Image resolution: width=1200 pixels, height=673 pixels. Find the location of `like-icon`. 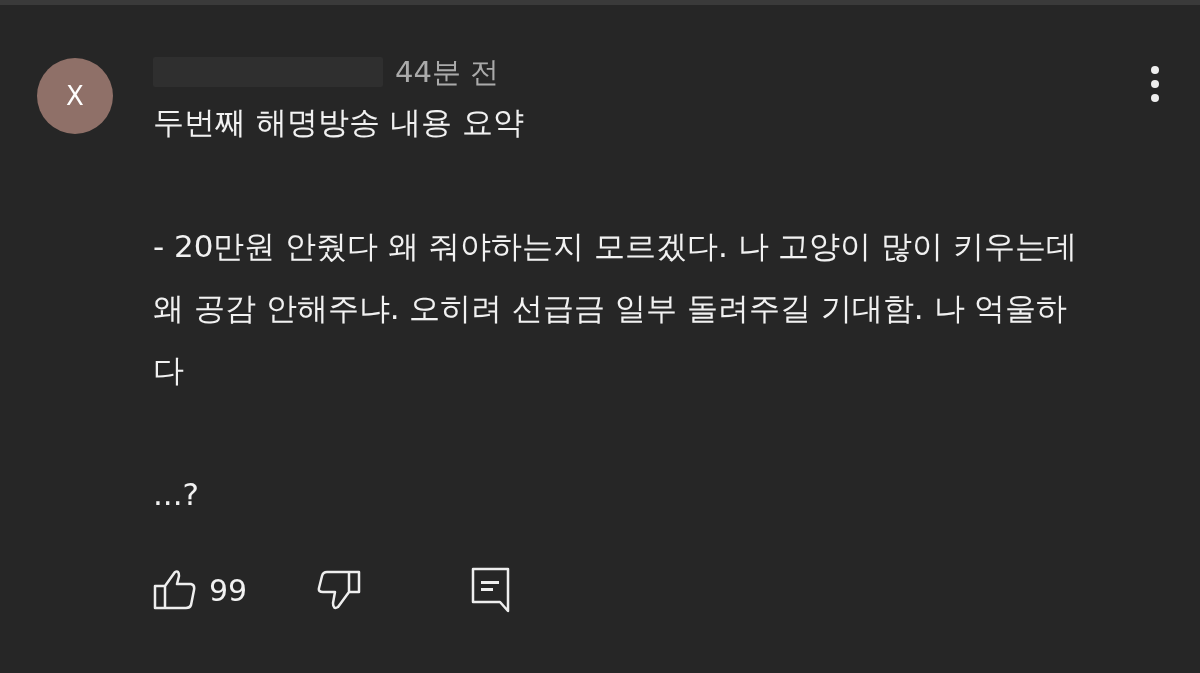

like-icon is located at coordinates (175, 590).